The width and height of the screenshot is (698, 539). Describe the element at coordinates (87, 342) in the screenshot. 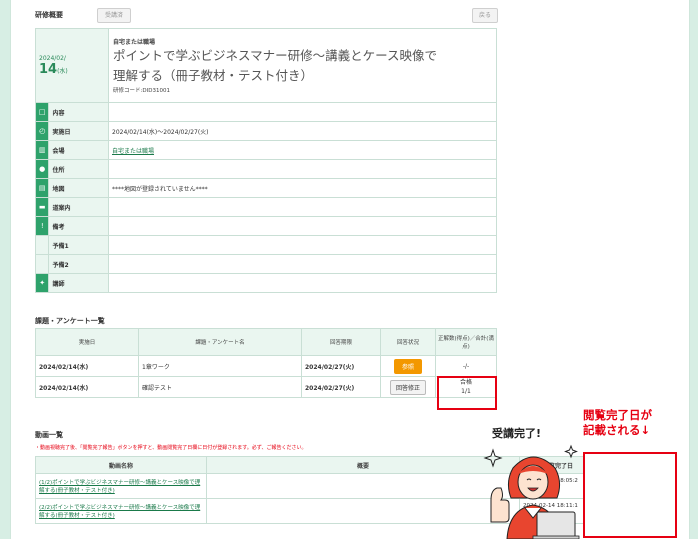

I see `tasks-col-date: 実施日` at that location.